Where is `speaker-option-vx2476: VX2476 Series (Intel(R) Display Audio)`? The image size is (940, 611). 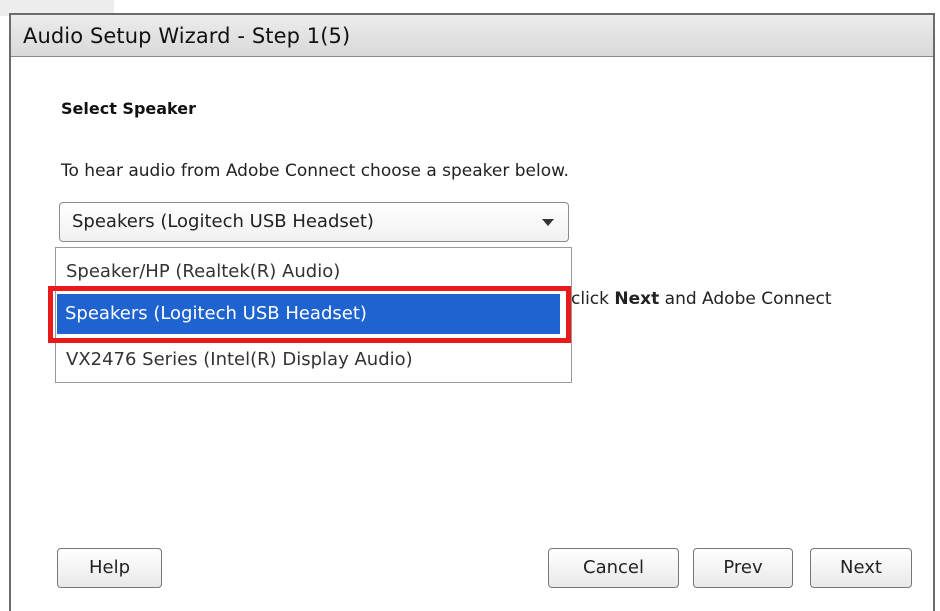
speaker-option-vx2476: VX2476 Series (Intel(R) Display Audio) is located at coordinates (313, 360).